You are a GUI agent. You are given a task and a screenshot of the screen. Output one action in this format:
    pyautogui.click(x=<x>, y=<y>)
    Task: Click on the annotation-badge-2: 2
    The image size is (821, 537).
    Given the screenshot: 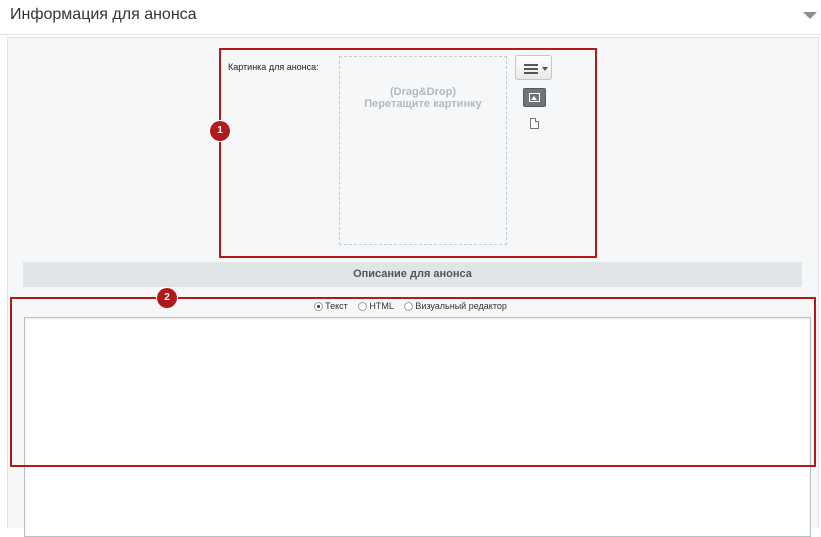 What is the action you would take?
    pyautogui.click(x=167, y=298)
    